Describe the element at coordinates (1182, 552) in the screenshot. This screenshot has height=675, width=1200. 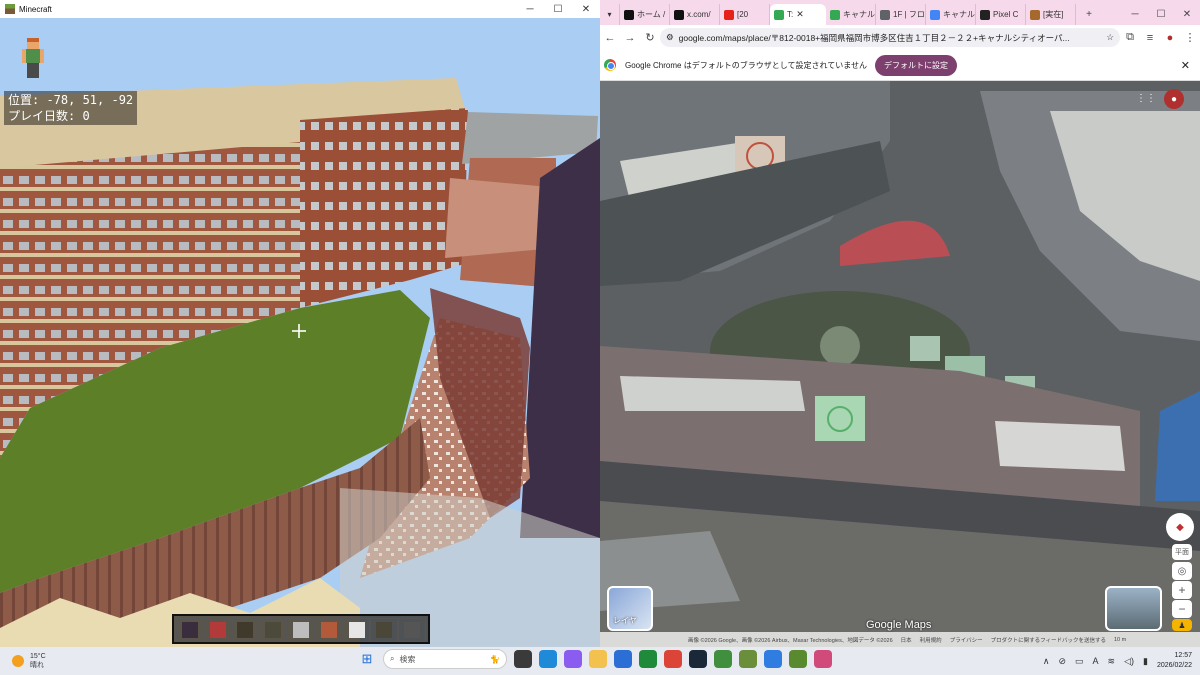
I see `tilt-toggle-button: 平面` at that location.